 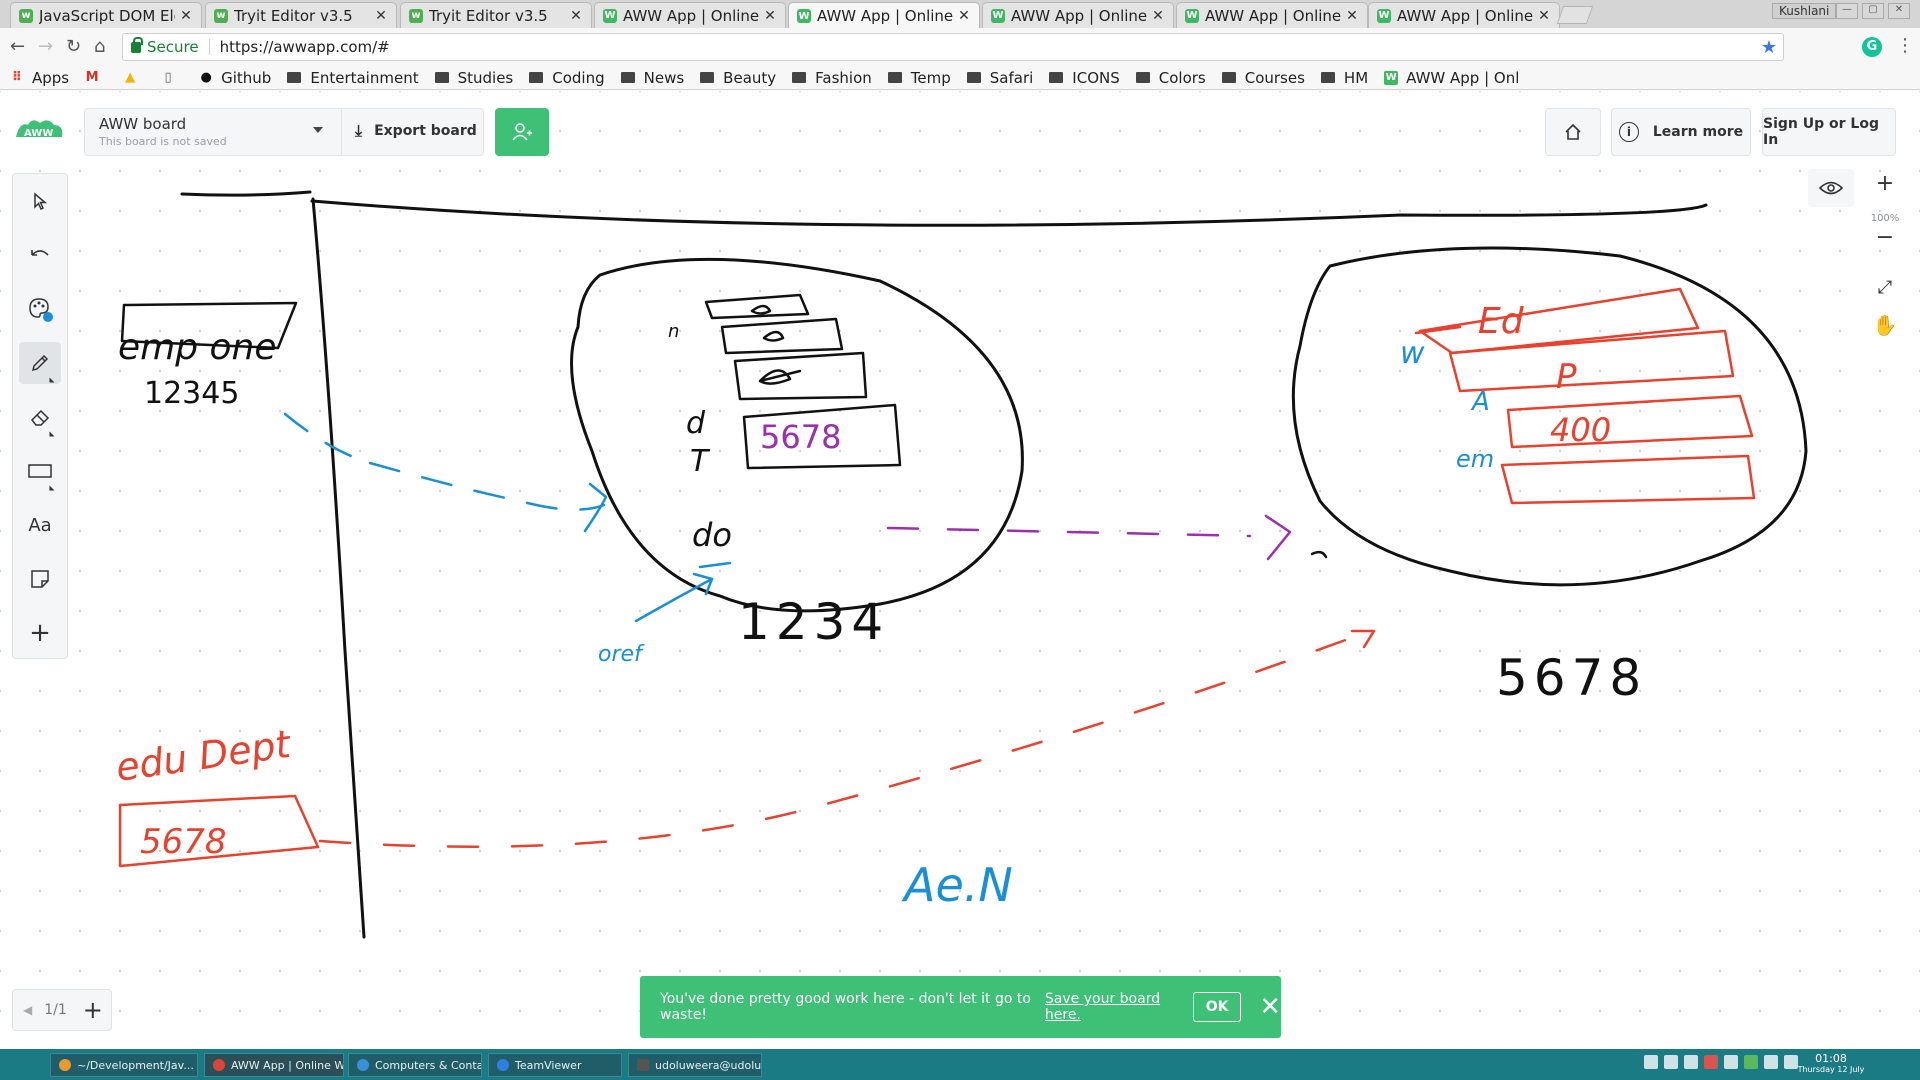 What do you see at coordinates (73, 46) in the screenshot?
I see `reload-icon: ↻` at bounding box center [73, 46].